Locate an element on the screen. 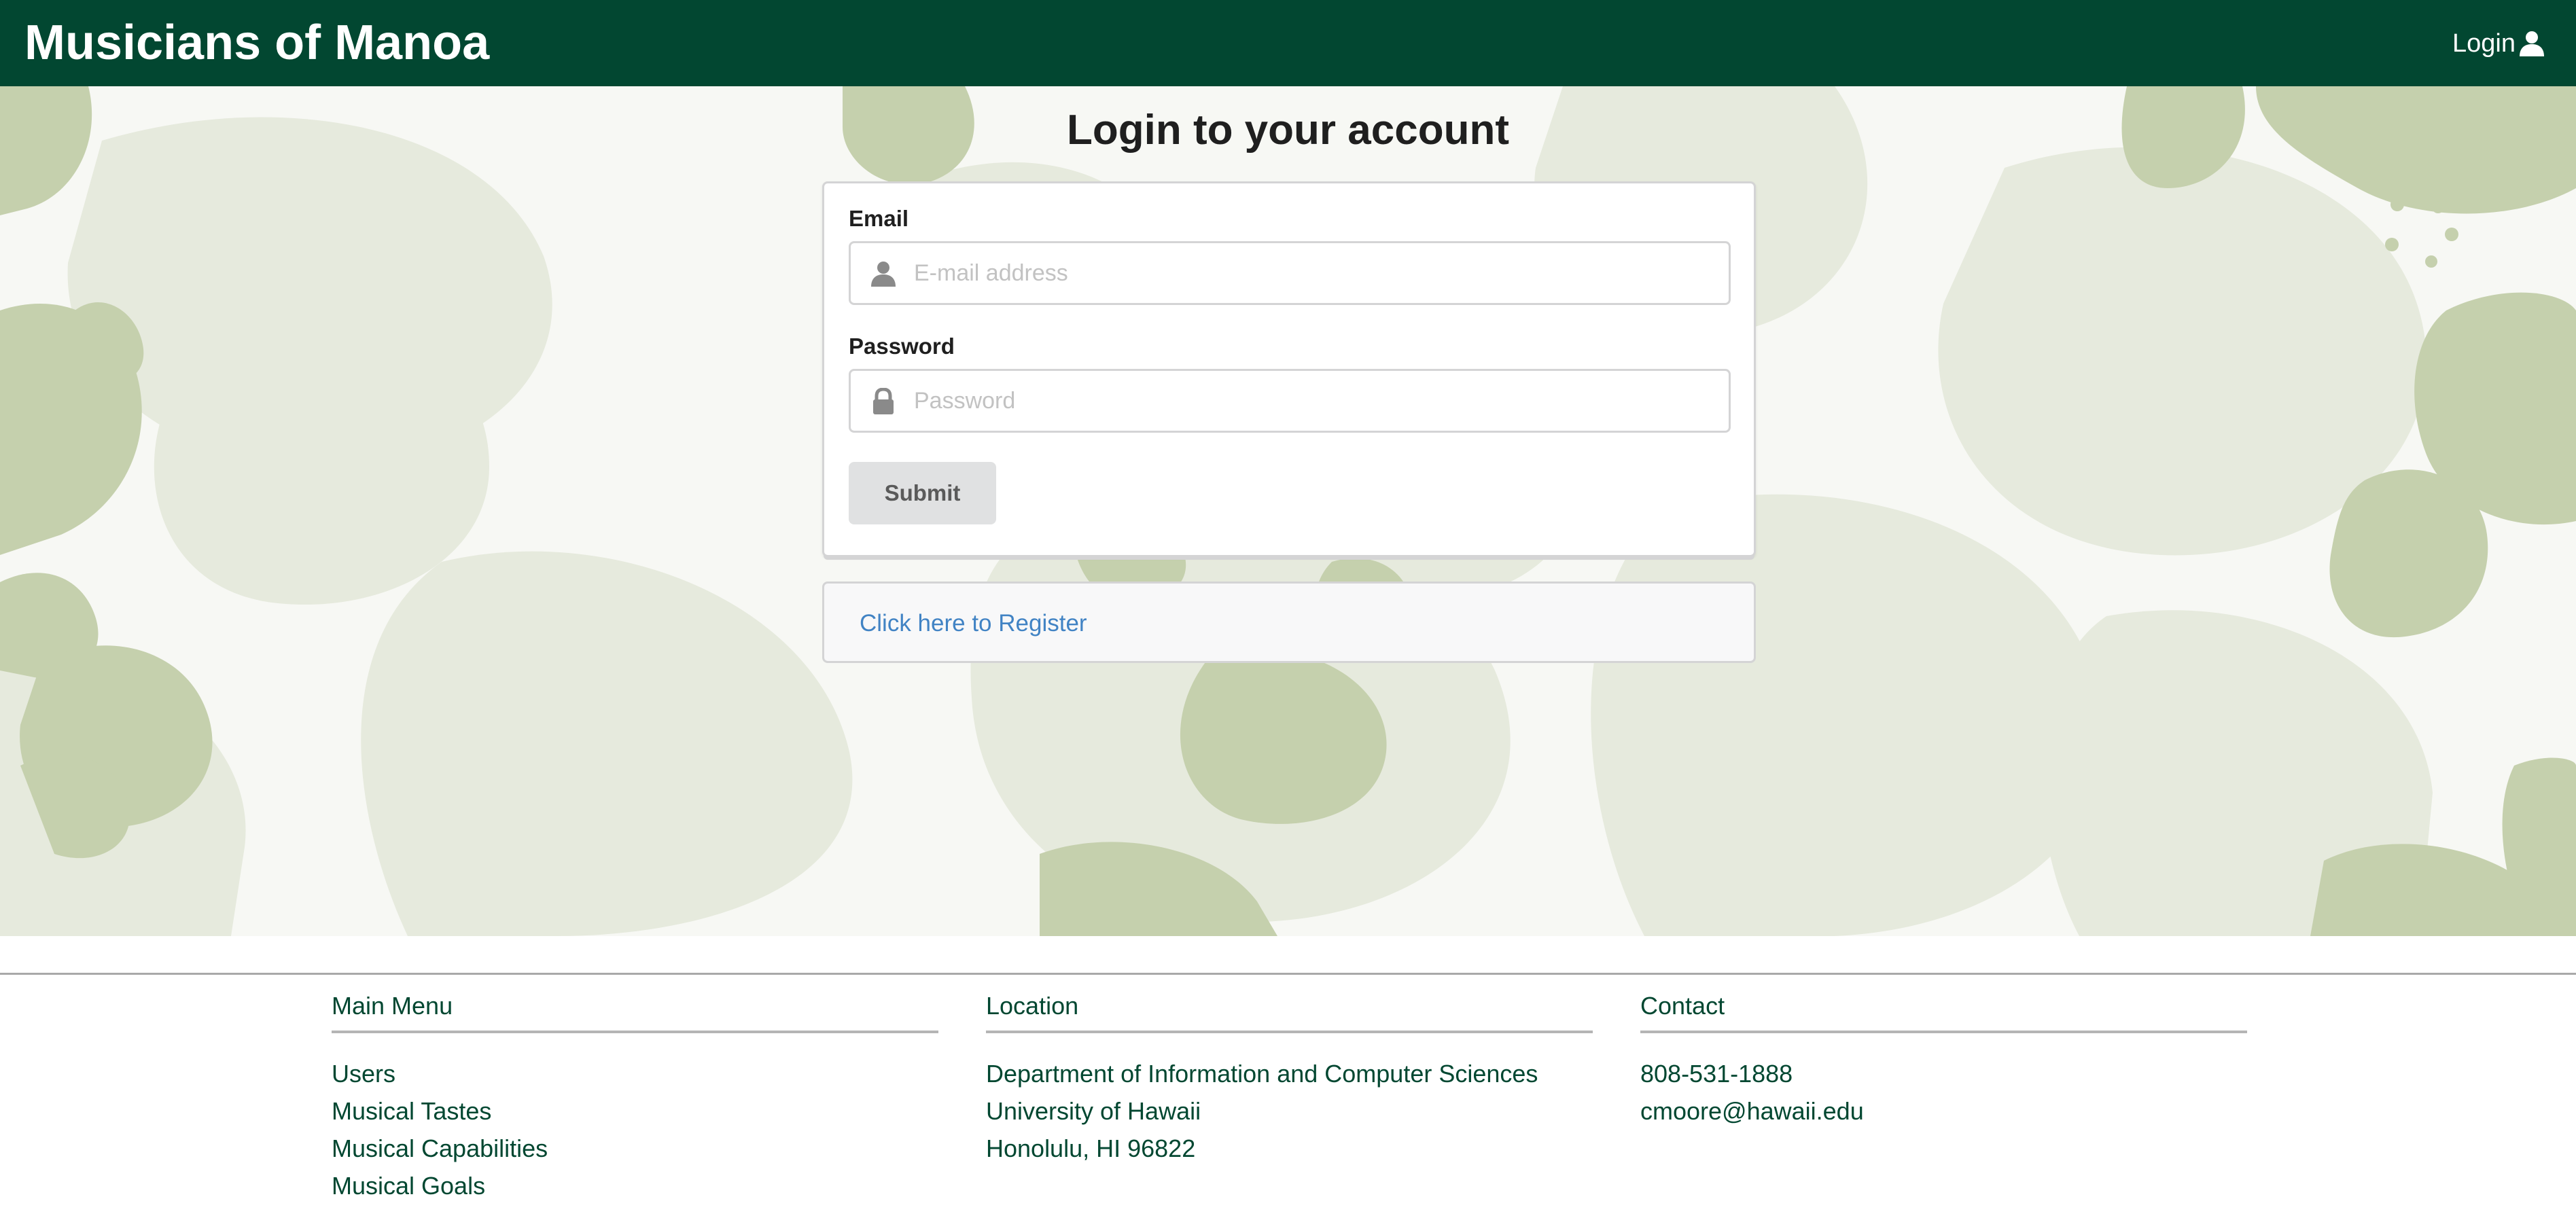 The image size is (2576, 1218). email-field-wrapper is located at coordinates (1290, 273).